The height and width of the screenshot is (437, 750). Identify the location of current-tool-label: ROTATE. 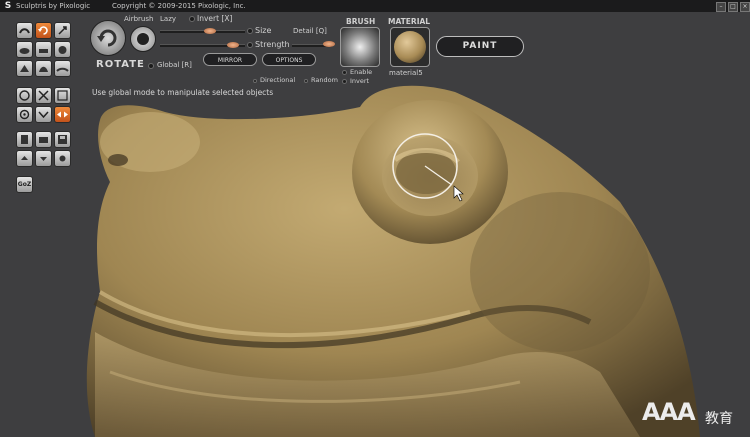
(120, 64).